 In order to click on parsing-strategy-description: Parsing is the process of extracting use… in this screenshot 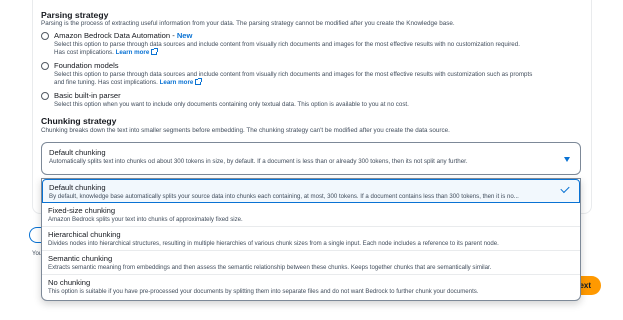, I will do `click(248, 23)`.